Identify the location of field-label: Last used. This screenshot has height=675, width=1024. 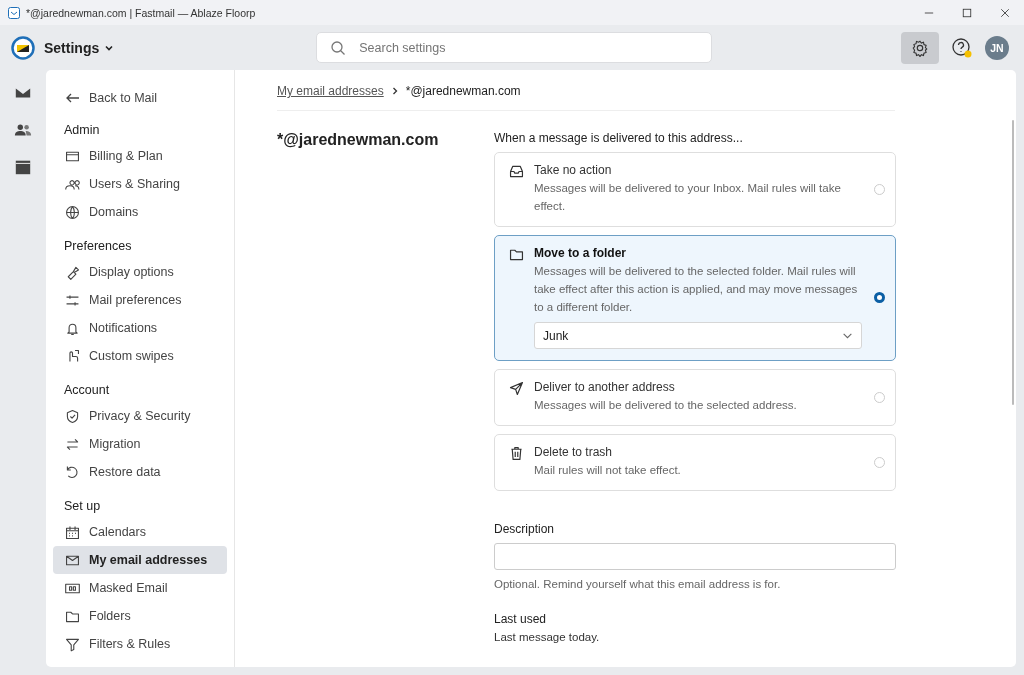
(521, 619).